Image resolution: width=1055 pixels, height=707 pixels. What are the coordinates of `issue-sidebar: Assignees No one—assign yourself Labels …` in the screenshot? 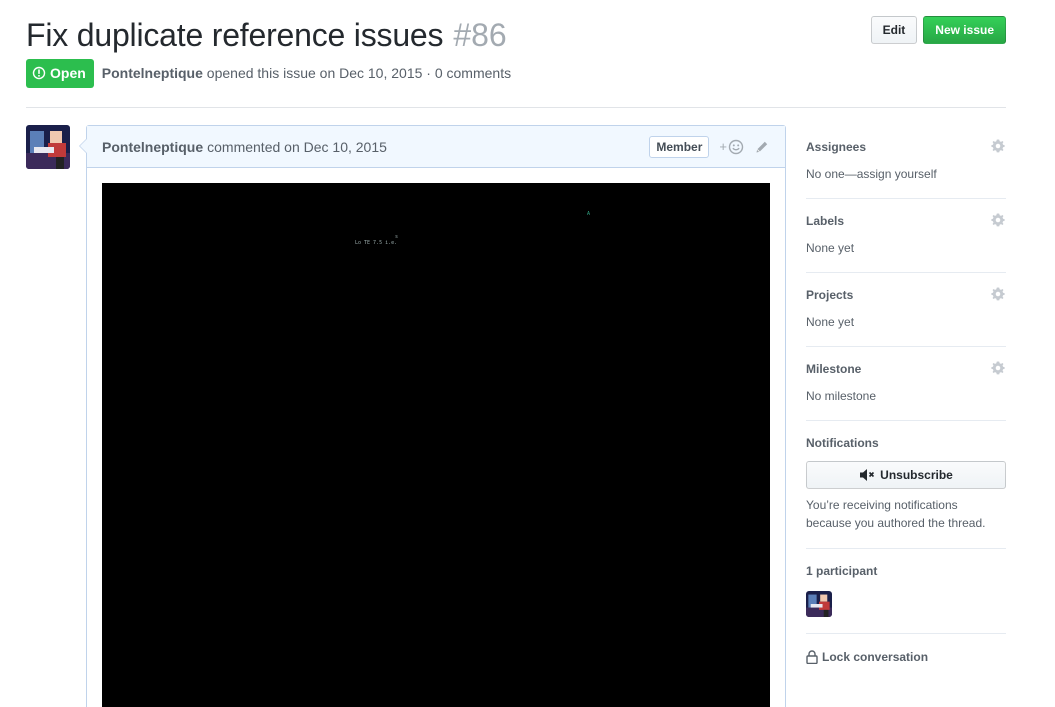 It's located at (906, 394).